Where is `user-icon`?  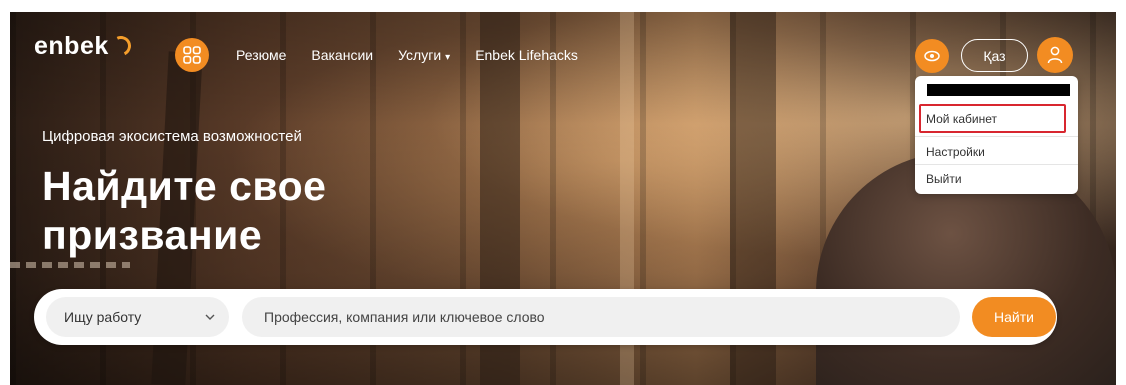 user-icon is located at coordinates (1055, 55).